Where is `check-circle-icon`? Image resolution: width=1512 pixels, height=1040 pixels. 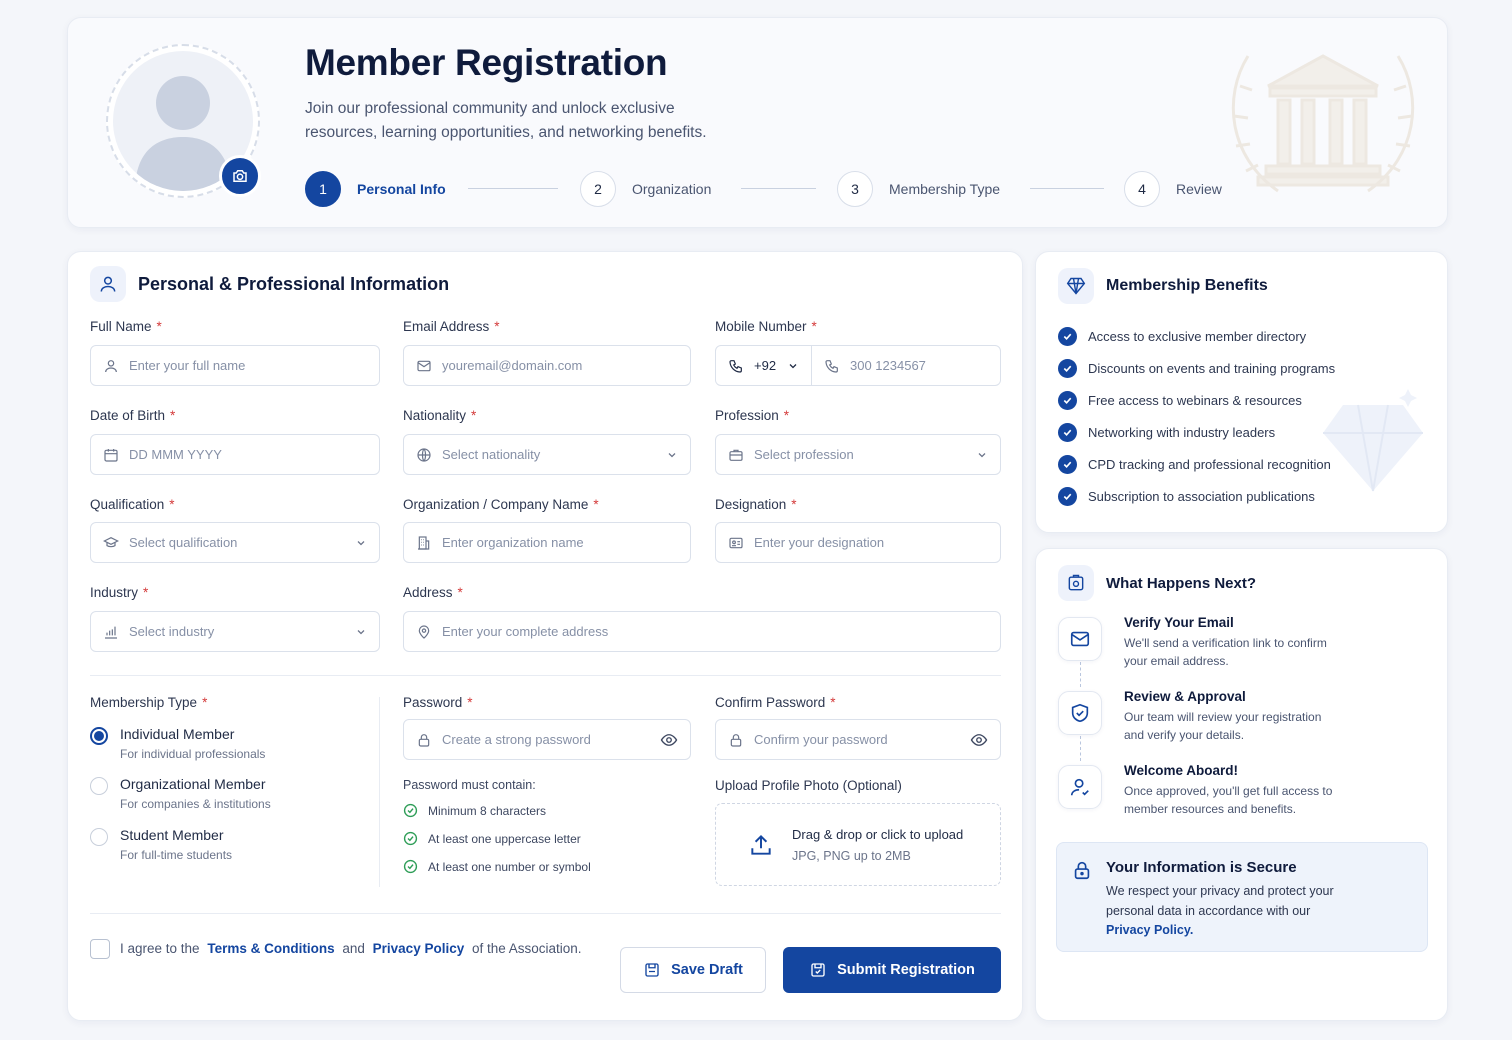
check-circle-icon is located at coordinates (410, 838).